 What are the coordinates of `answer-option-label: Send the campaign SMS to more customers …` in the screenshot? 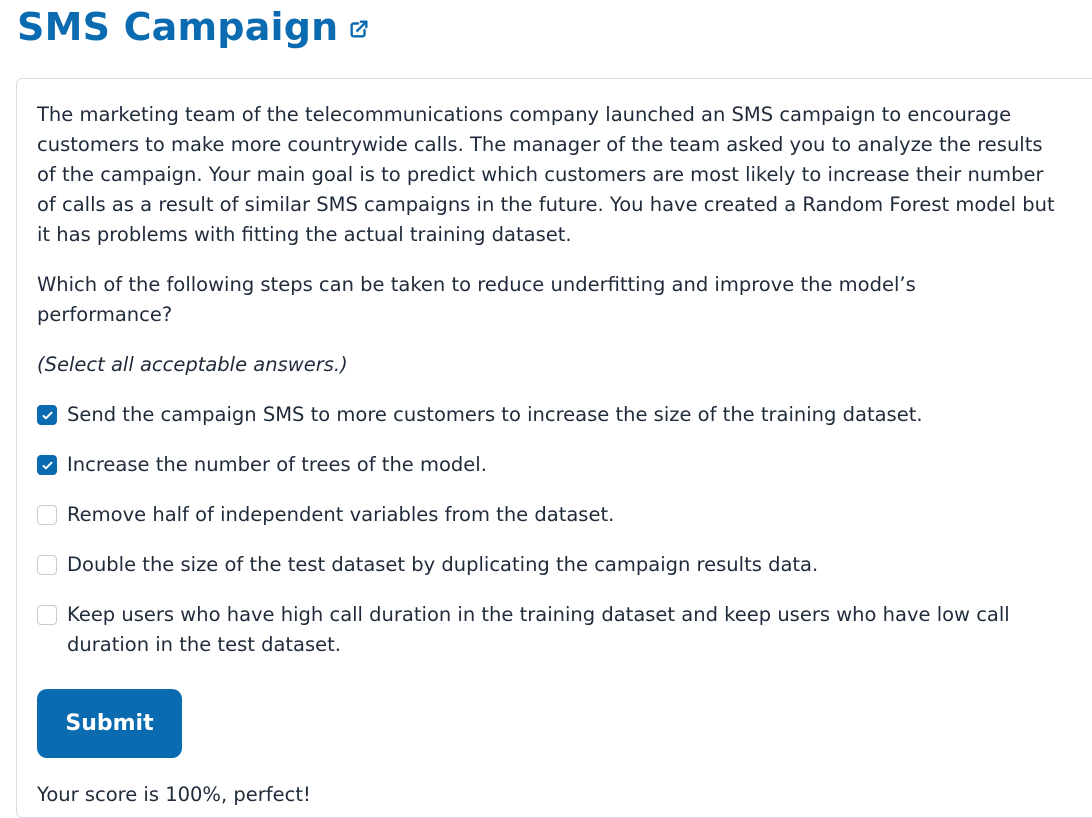 It's located at (495, 414).